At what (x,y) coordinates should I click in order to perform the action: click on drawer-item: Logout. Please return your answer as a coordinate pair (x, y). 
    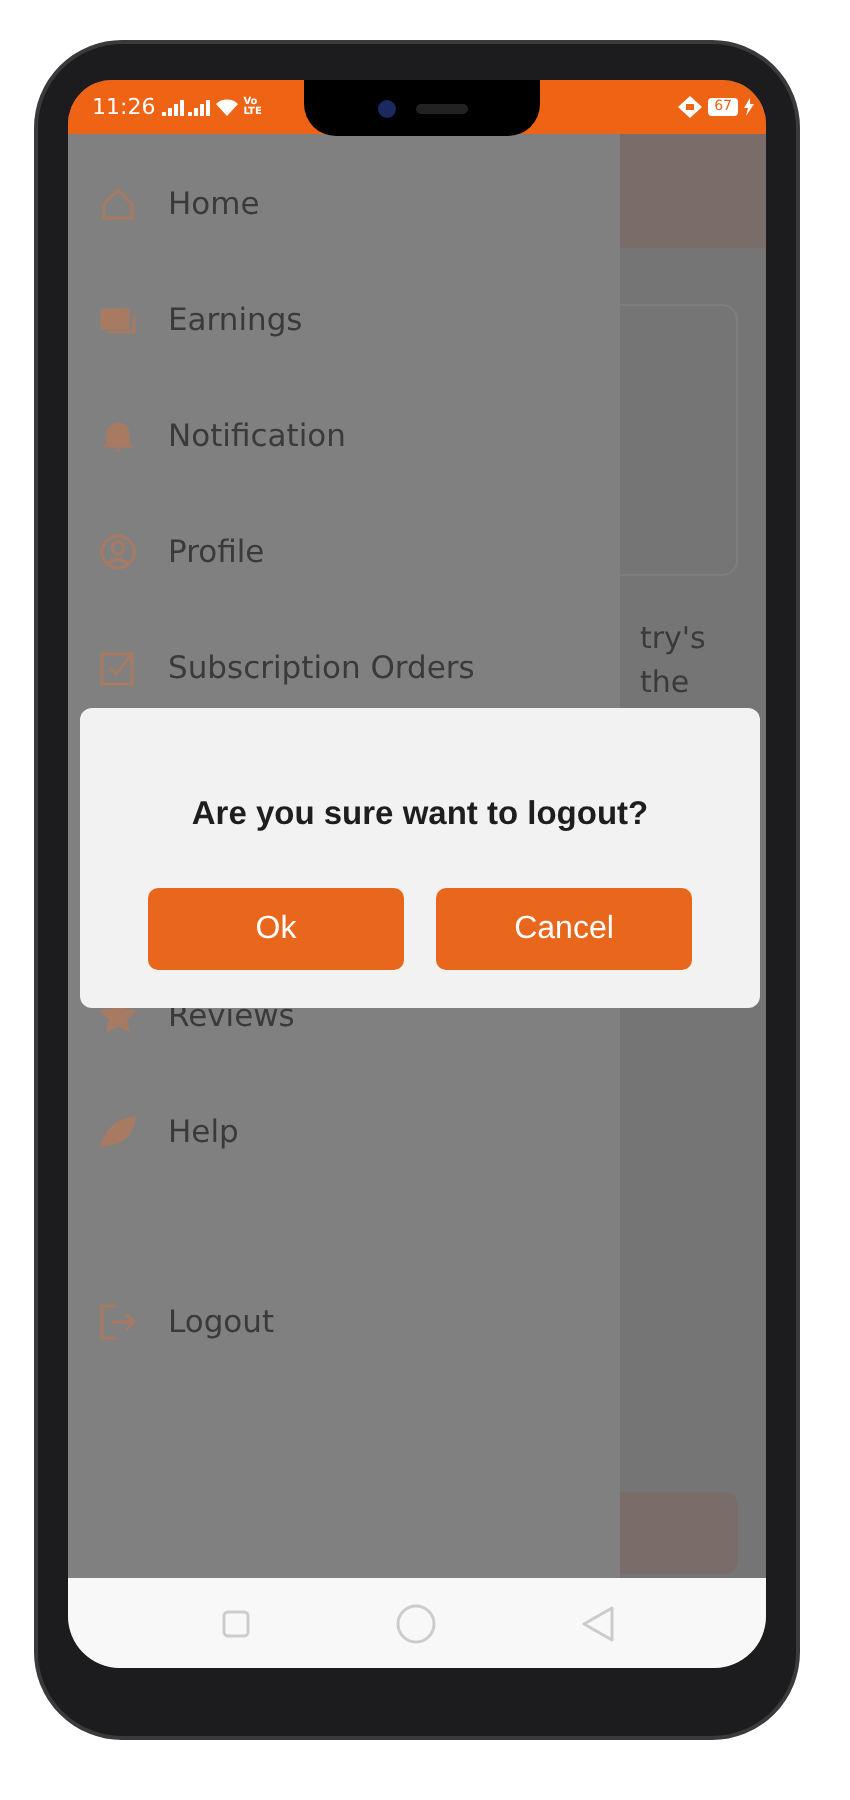
    Looking at the image, I should click on (221, 1322).